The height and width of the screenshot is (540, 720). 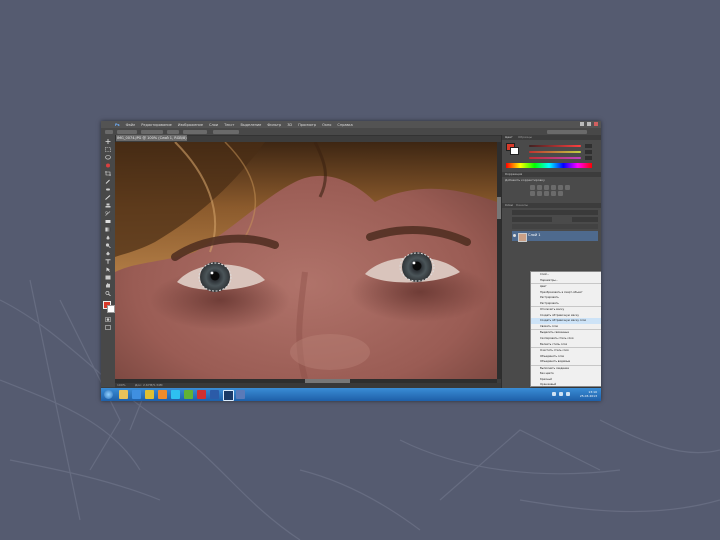 I want to click on adjustments-title: Добавить корректировку, so click(x=525, y=180).